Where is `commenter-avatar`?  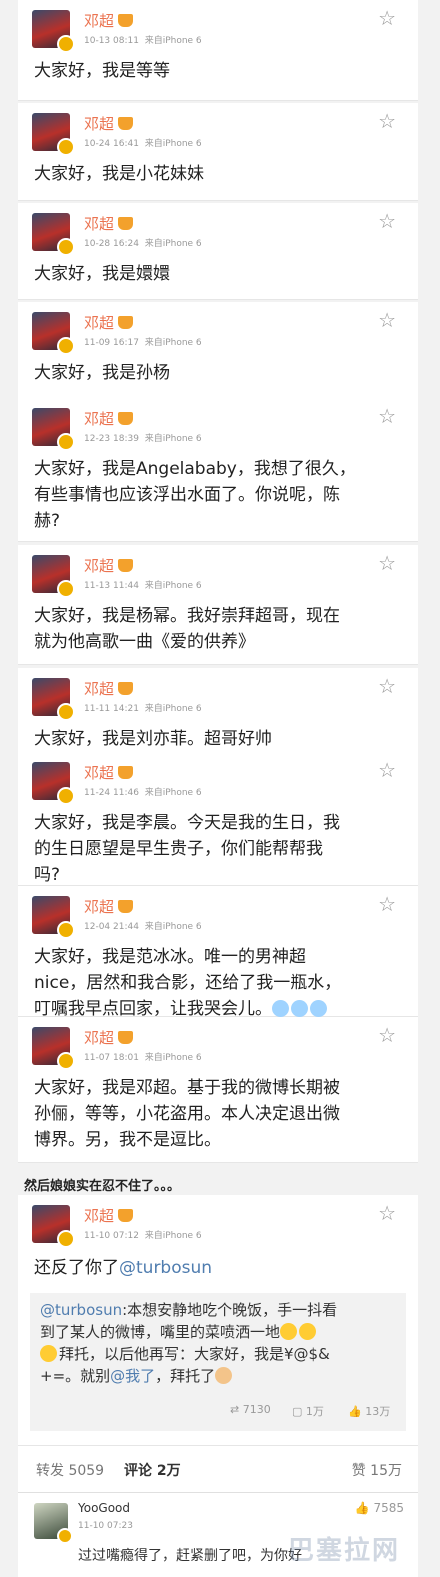
commenter-avatar is located at coordinates (53, 1523).